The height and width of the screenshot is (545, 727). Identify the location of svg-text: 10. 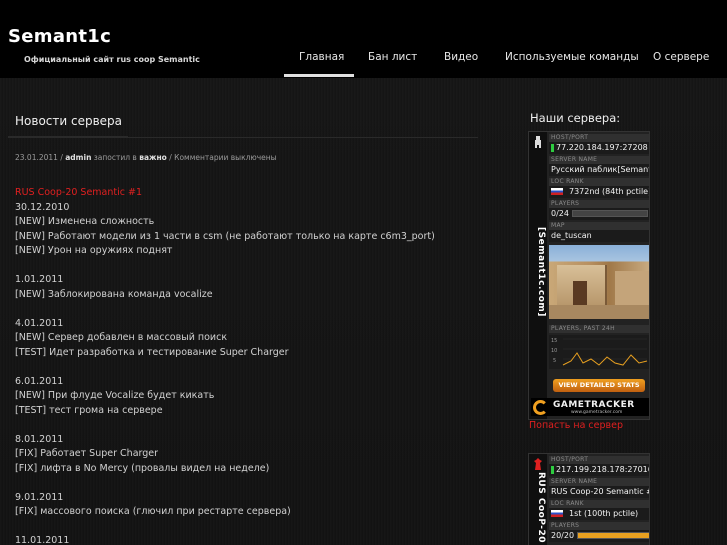
(554, 351).